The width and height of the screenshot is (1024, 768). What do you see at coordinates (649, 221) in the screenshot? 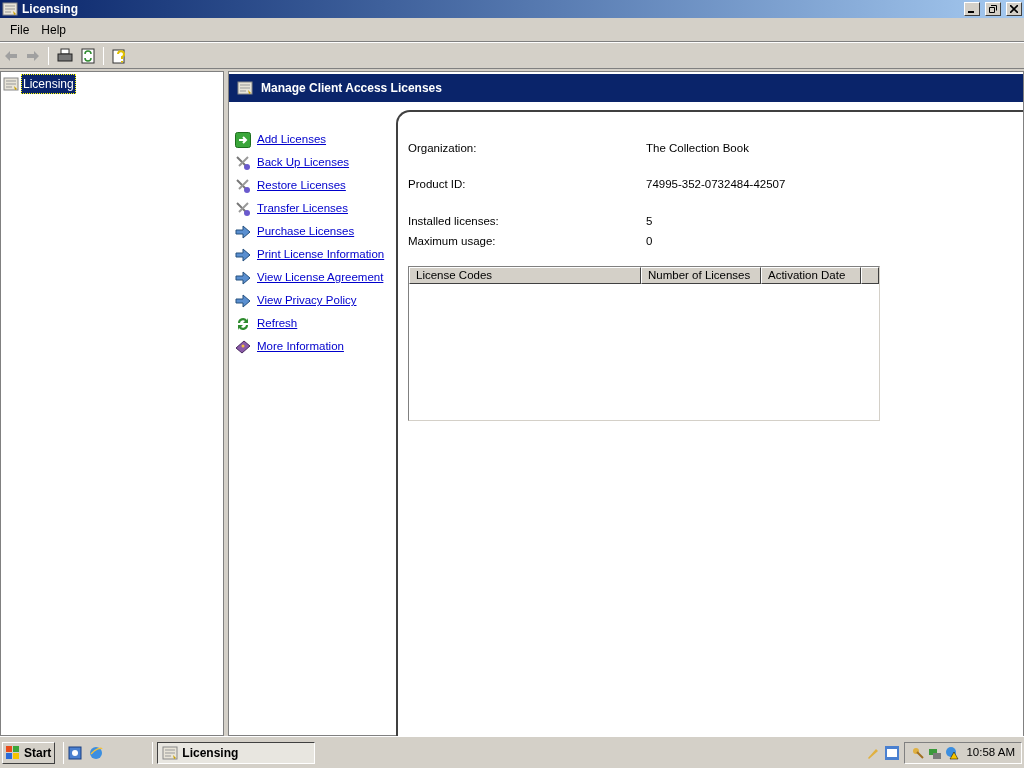
I see `field-value: 5` at bounding box center [649, 221].